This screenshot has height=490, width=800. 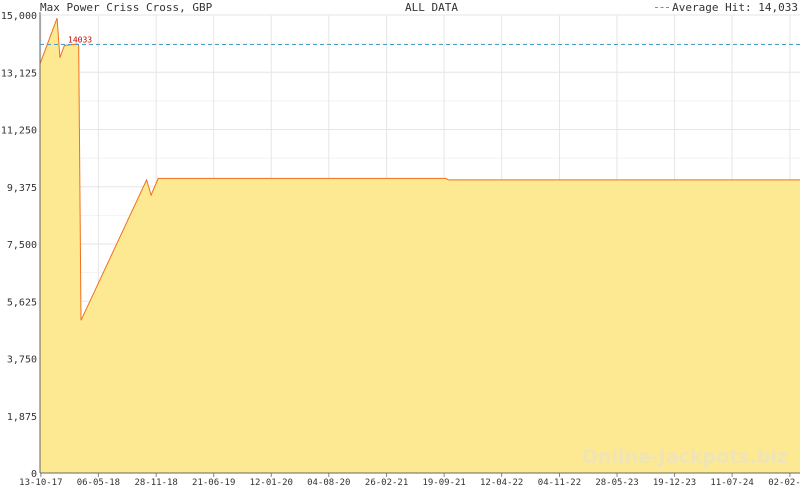 What do you see at coordinates (616, 483) in the screenshot?
I see `x-tick-label: 28-05-23` at bounding box center [616, 483].